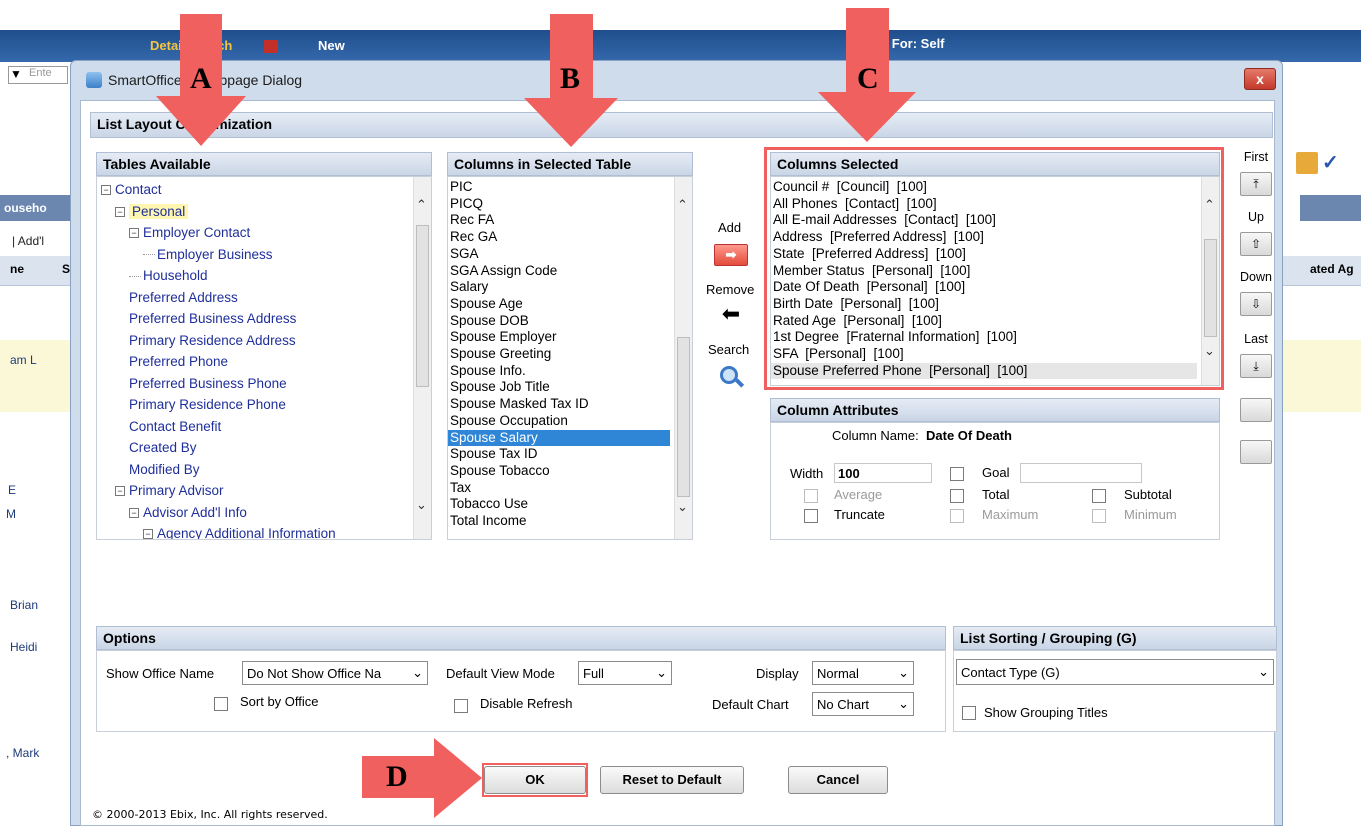 The height and width of the screenshot is (826, 1361). I want to click on marker-c: C, so click(868, 78).